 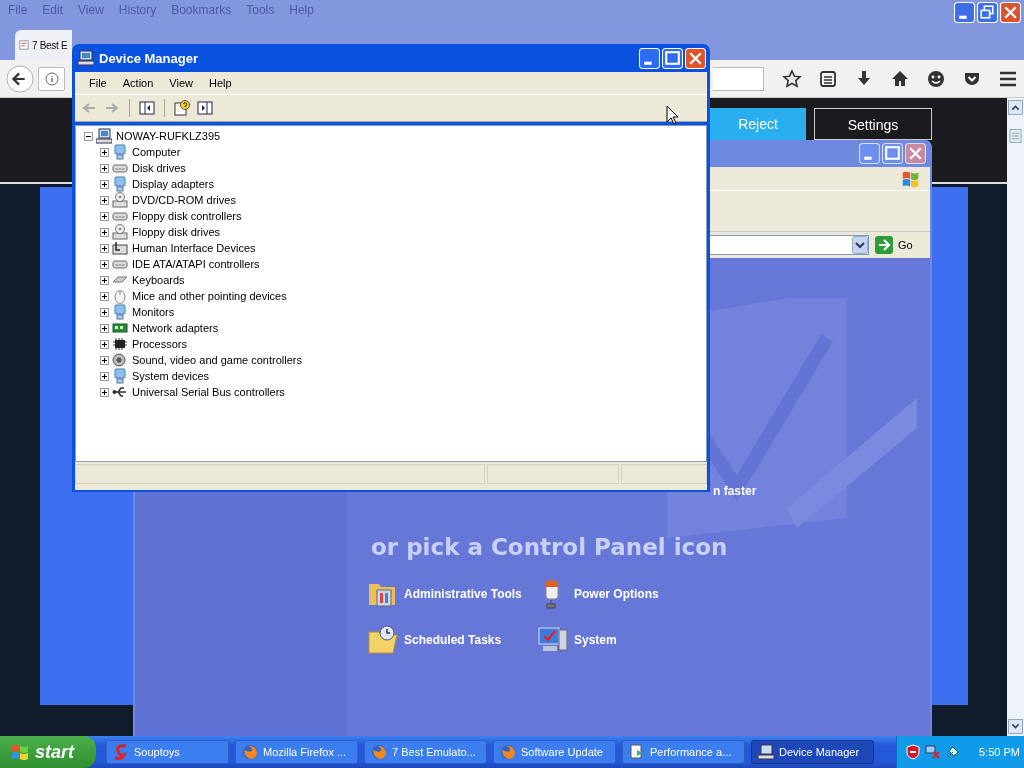 What do you see at coordinates (138, 83) in the screenshot?
I see `menu-item: Action` at bounding box center [138, 83].